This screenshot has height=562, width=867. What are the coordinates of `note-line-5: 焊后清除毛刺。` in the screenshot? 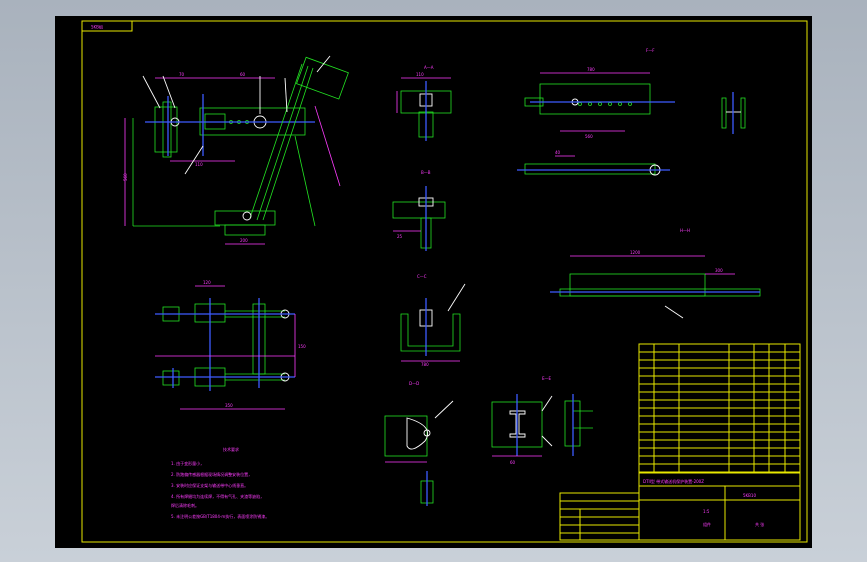 It's located at (185, 505).